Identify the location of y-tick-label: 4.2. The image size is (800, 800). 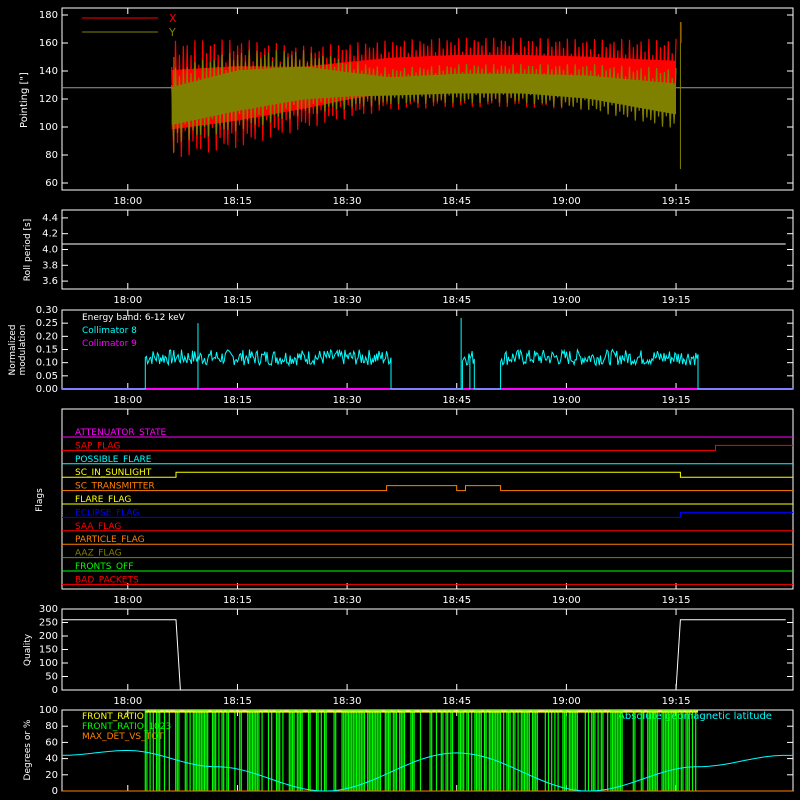
(50, 234).